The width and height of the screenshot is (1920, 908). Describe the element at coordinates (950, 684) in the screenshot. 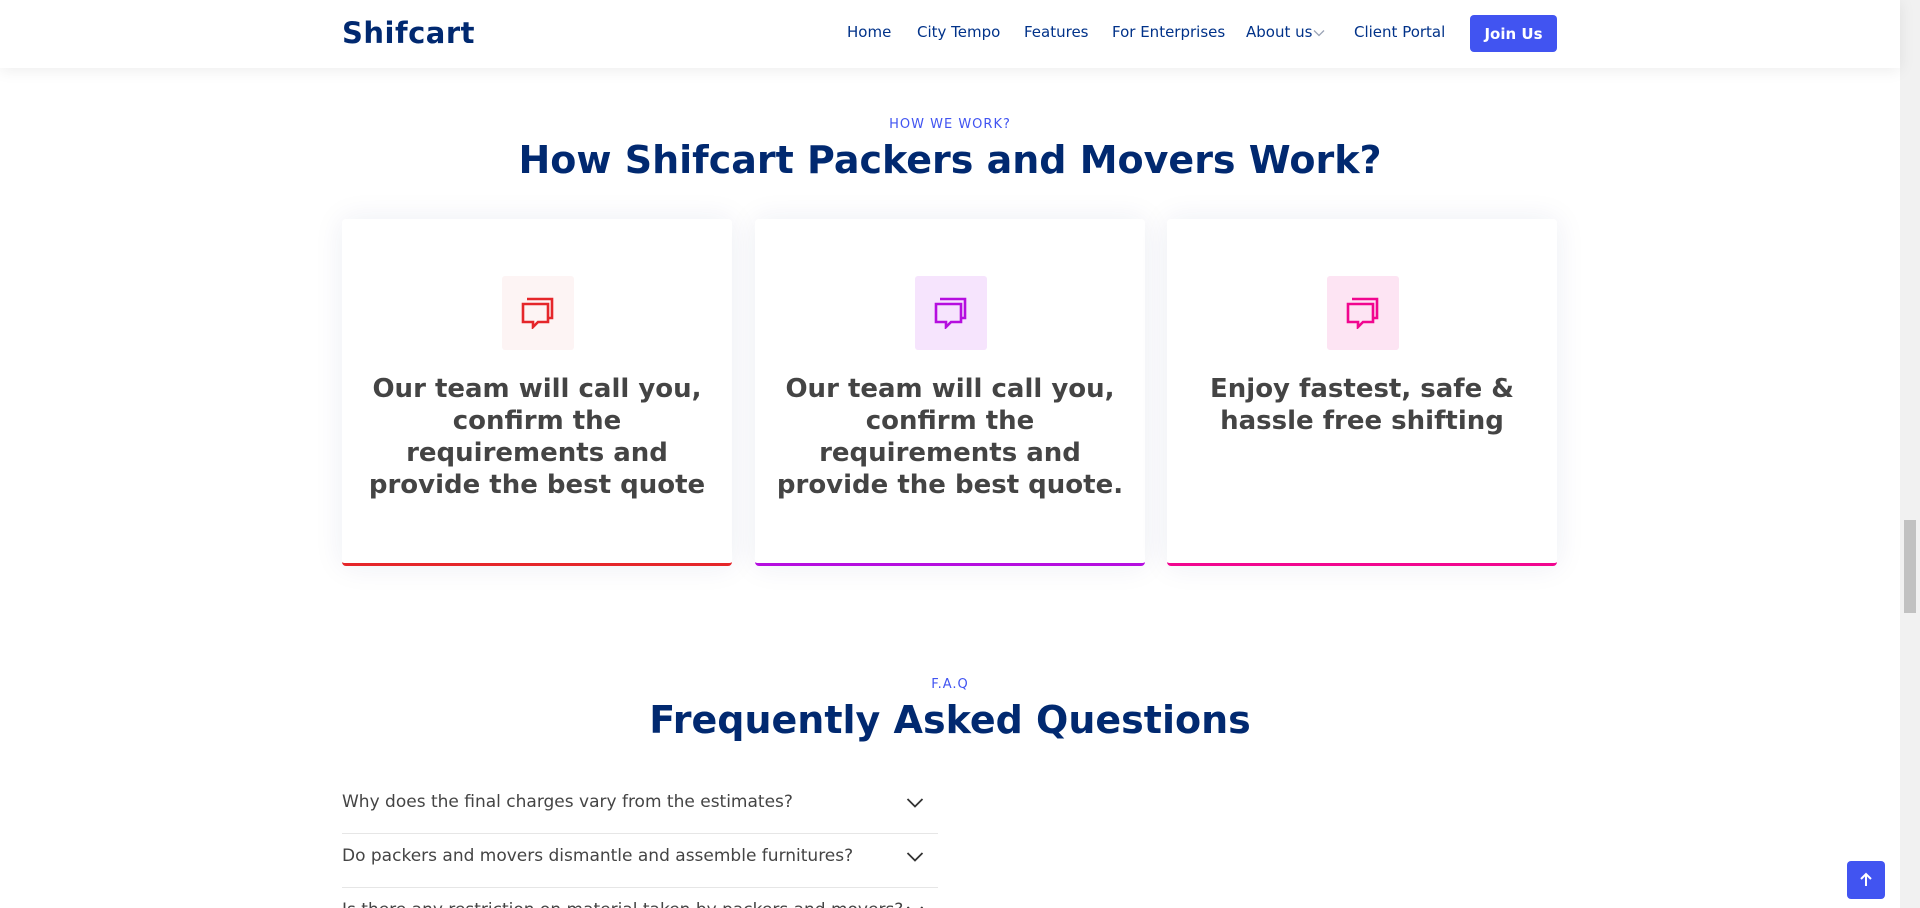

I see `faq-eyebrow: F.A.Q` at that location.